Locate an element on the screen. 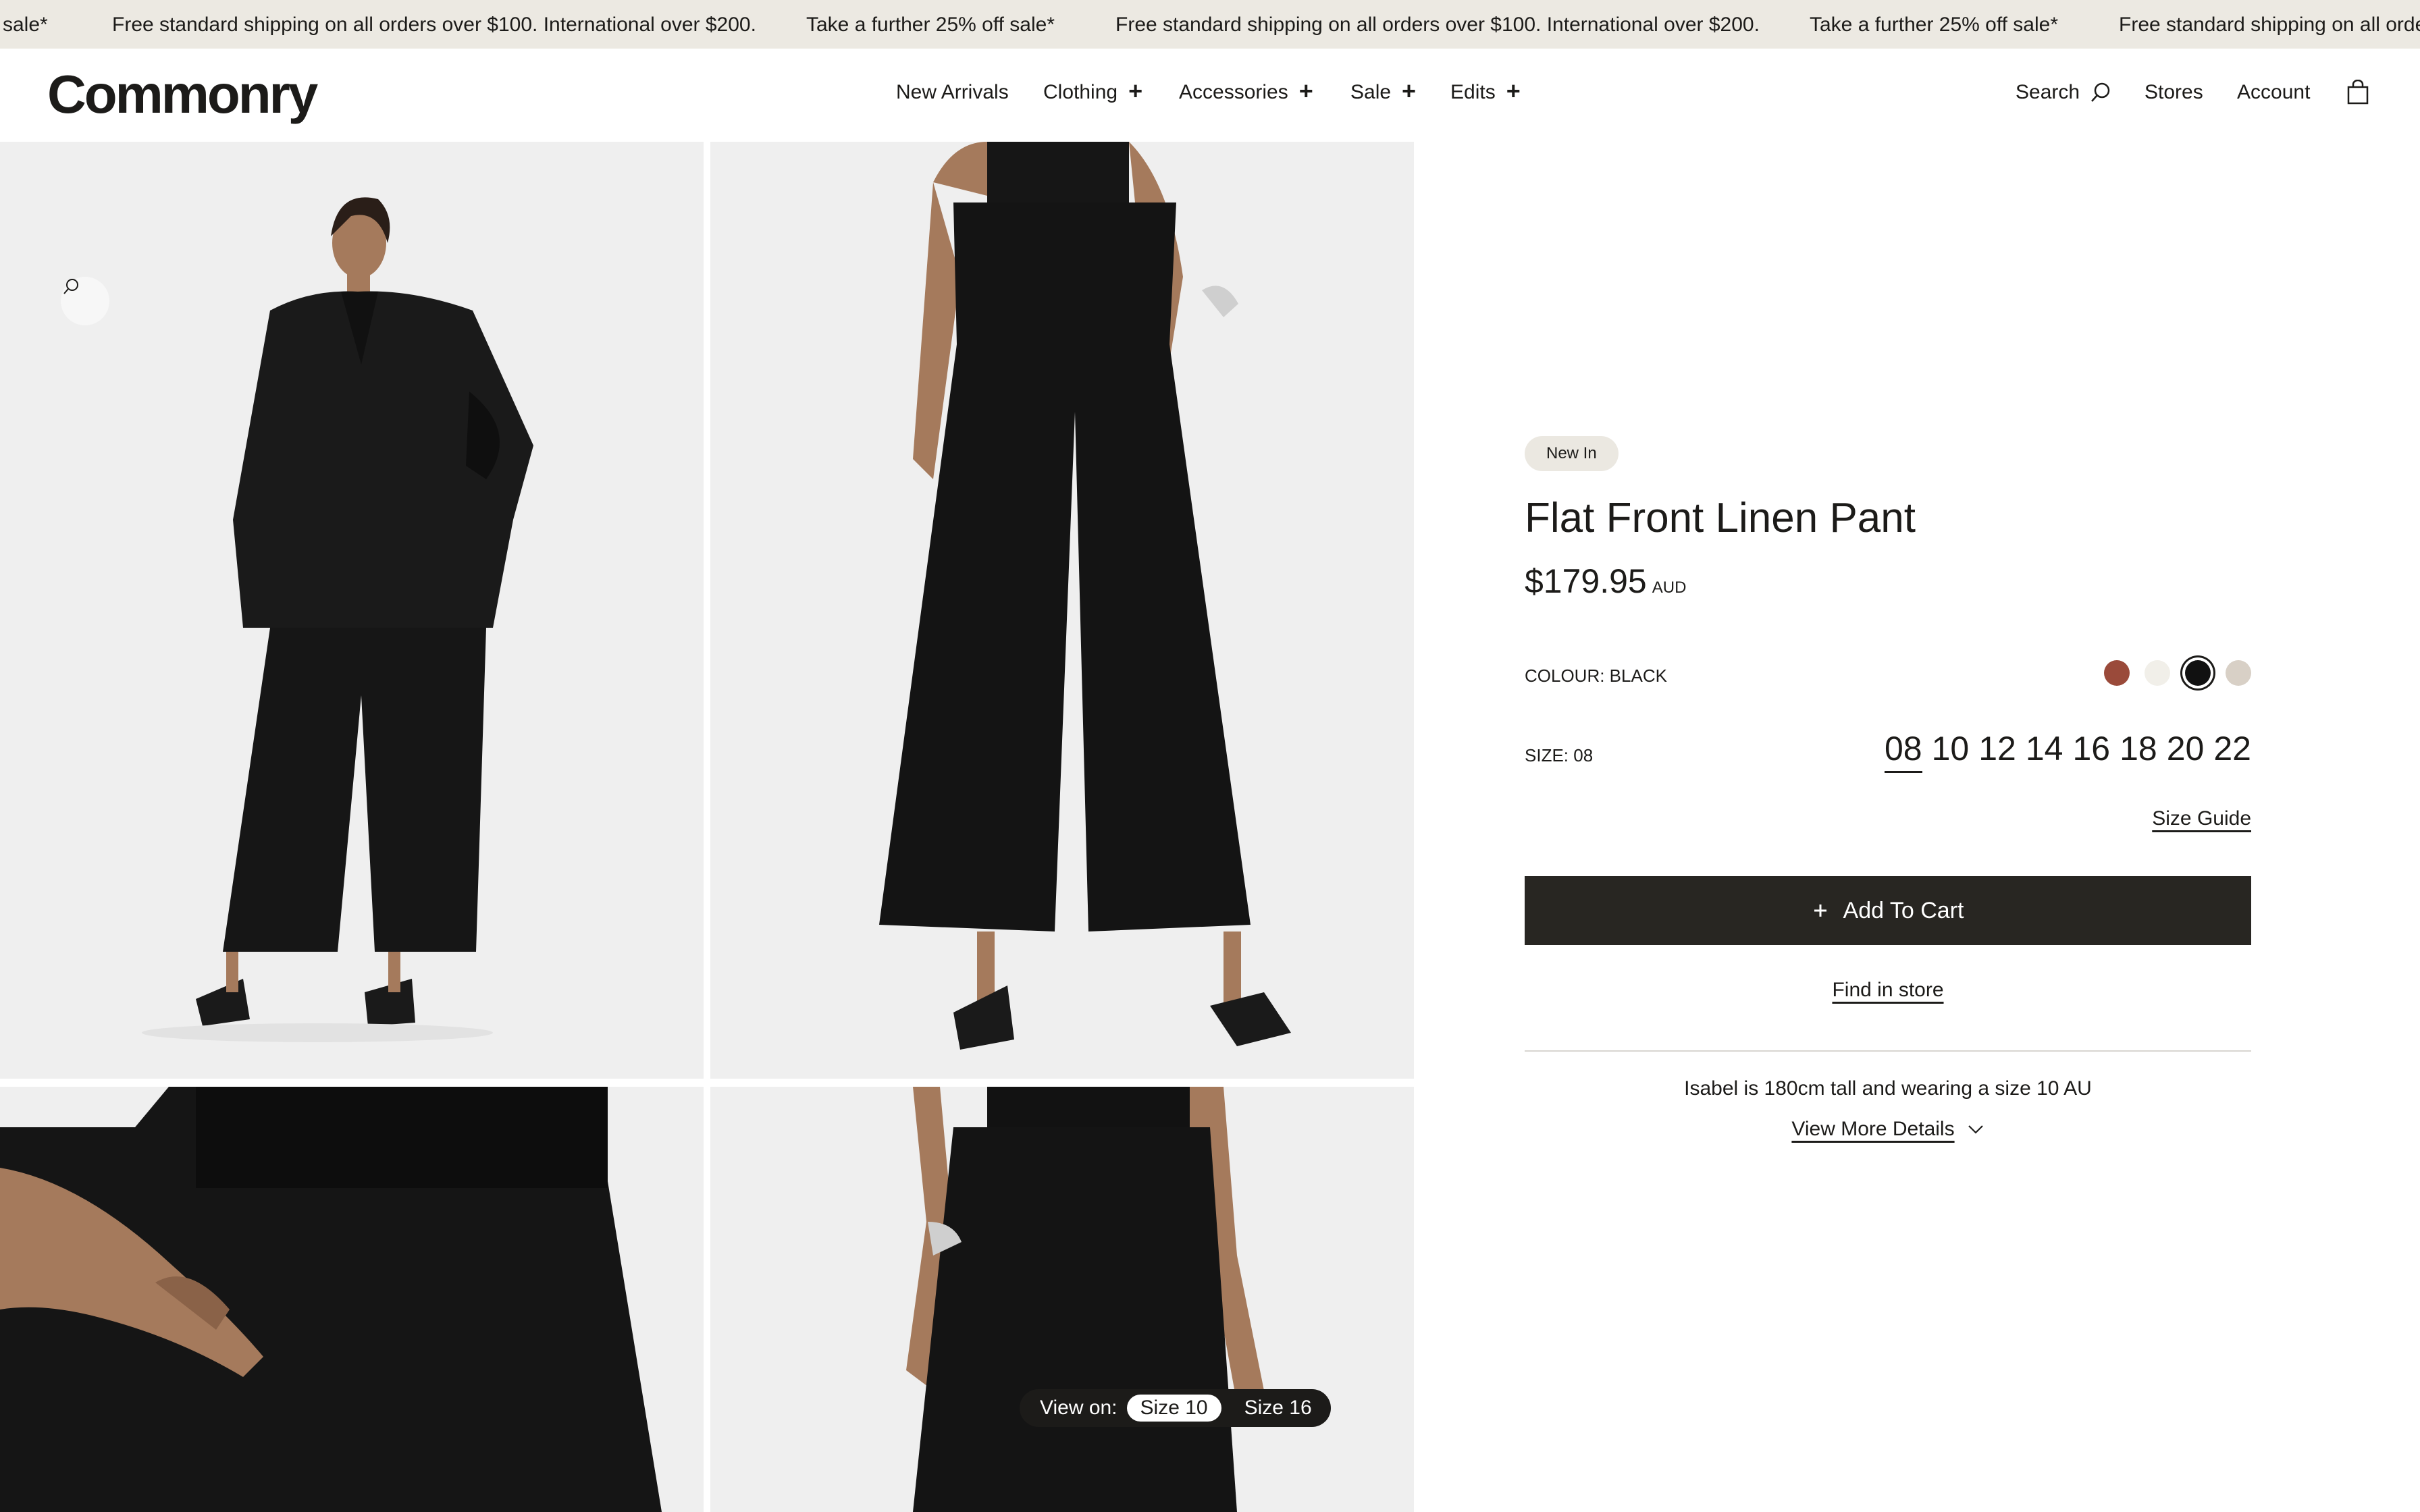  size-guide-link: Size Guide is located at coordinates (2201, 819).